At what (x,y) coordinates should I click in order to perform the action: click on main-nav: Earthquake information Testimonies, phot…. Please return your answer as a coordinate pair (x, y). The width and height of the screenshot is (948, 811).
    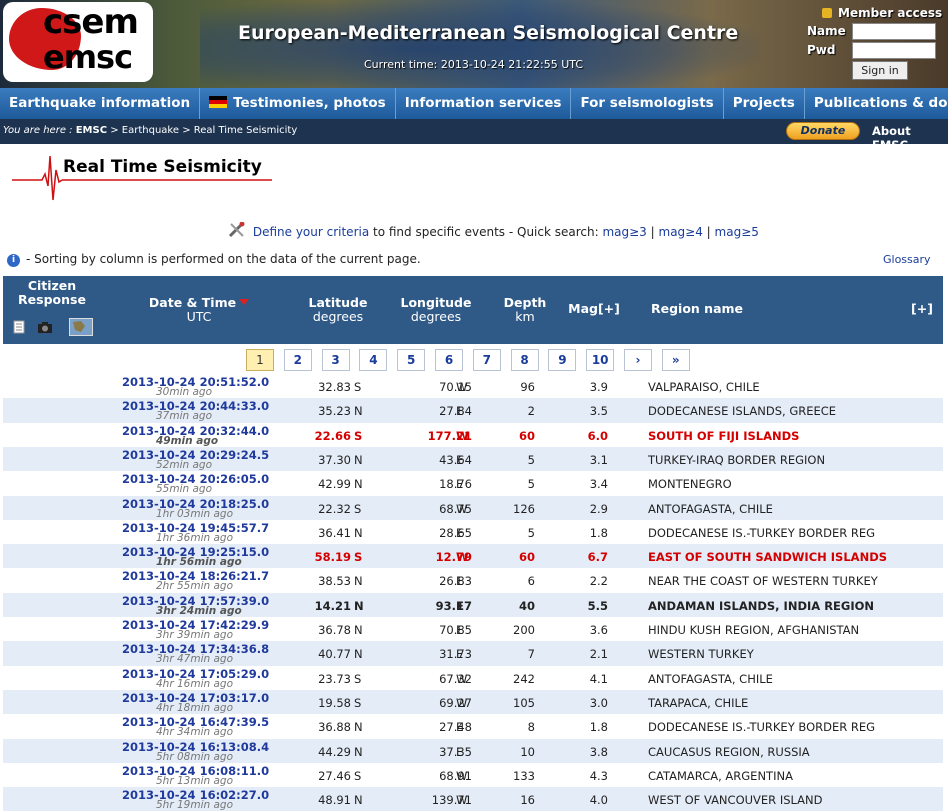
    Looking at the image, I should click on (474, 103).